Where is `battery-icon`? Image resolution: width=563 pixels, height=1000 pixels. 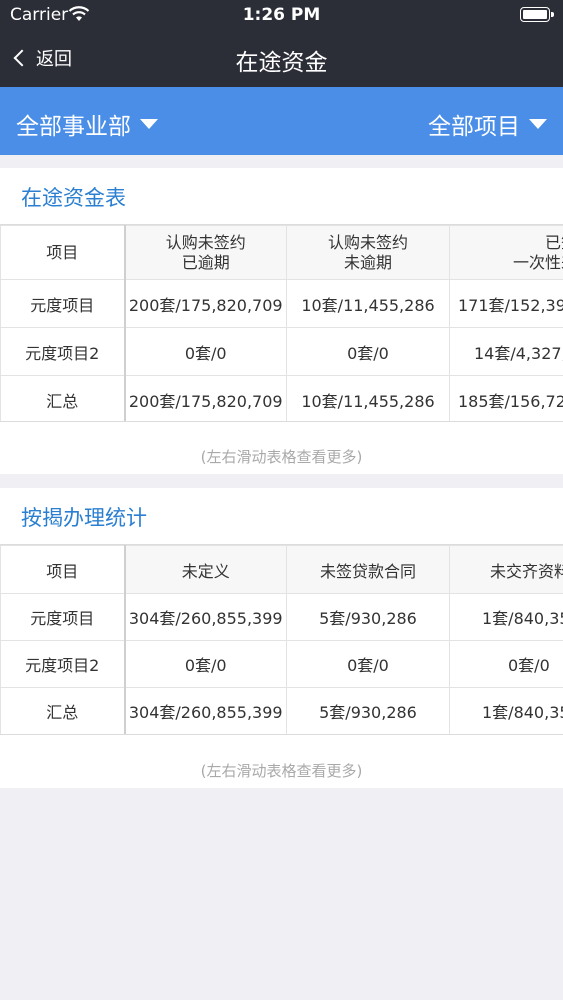
battery-icon is located at coordinates (537, 14).